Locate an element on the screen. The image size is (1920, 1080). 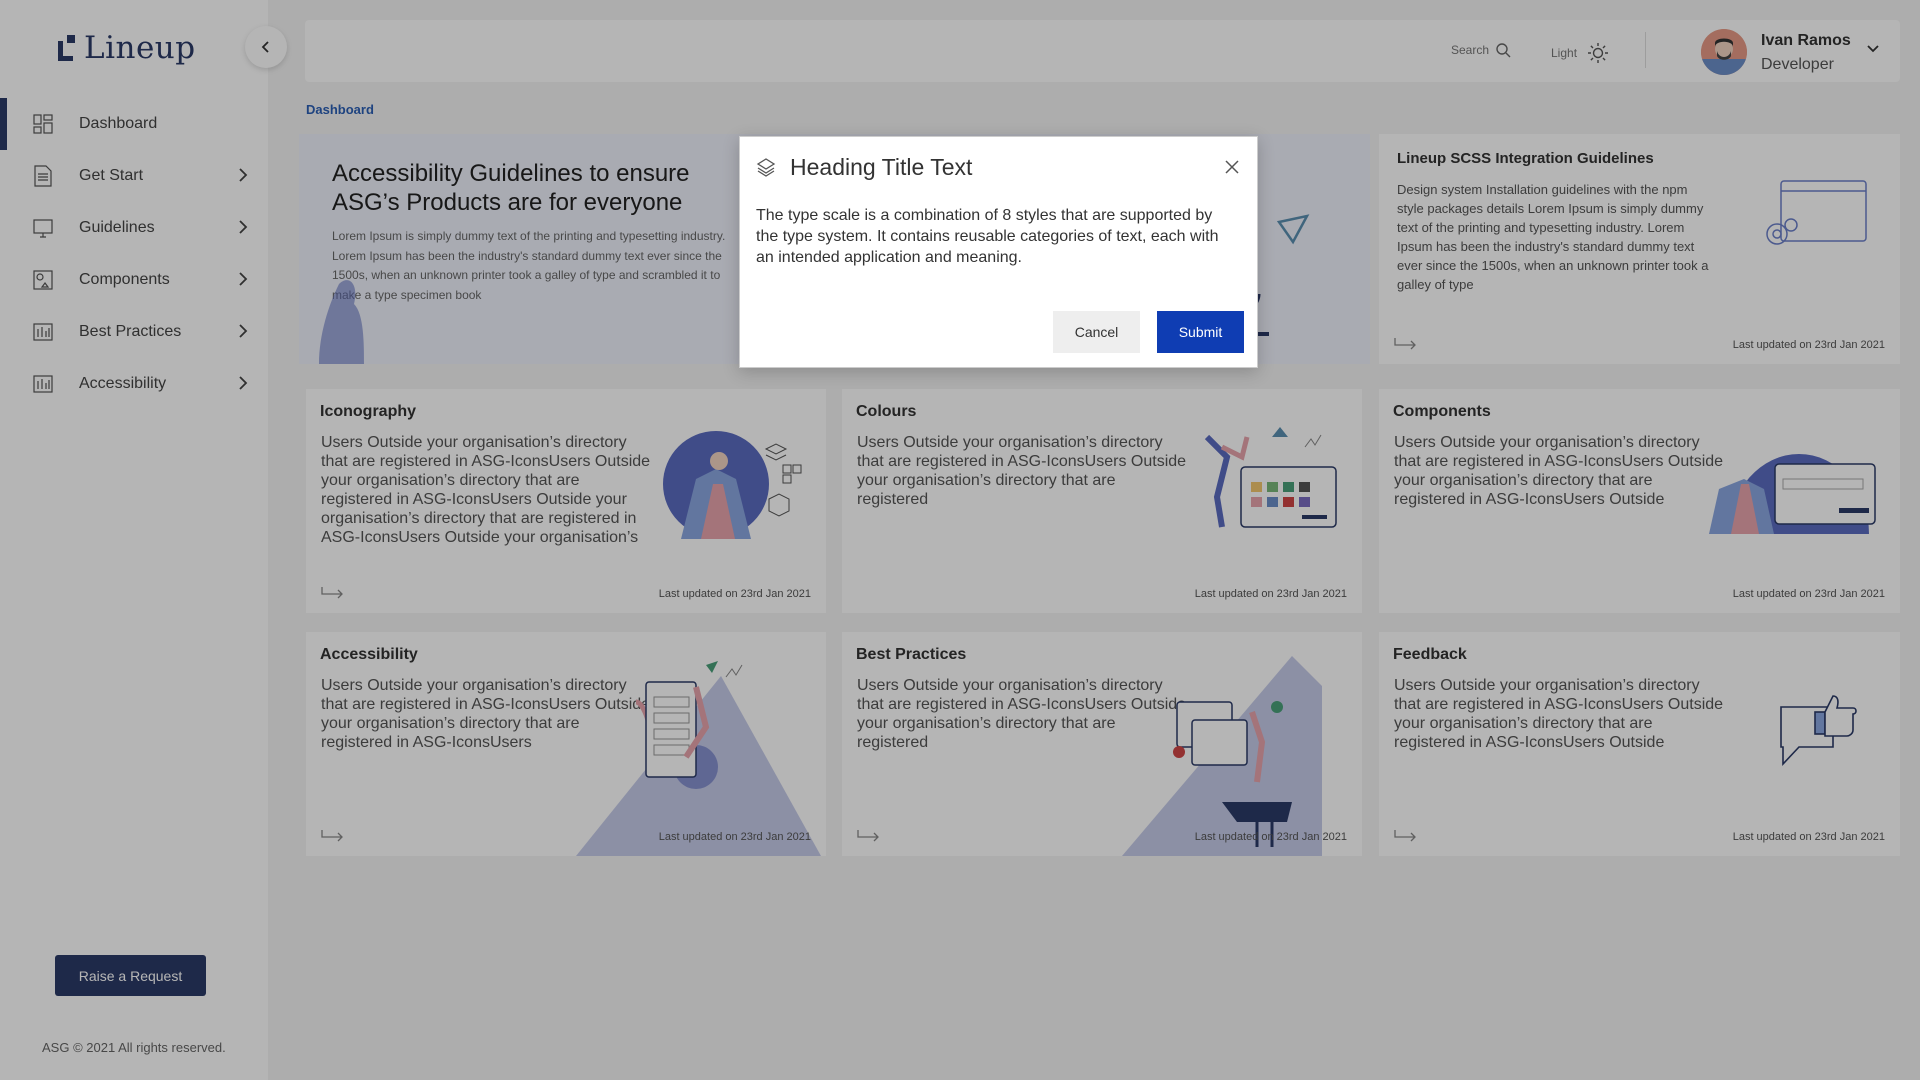
close-icon is located at coordinates (1232, 167).